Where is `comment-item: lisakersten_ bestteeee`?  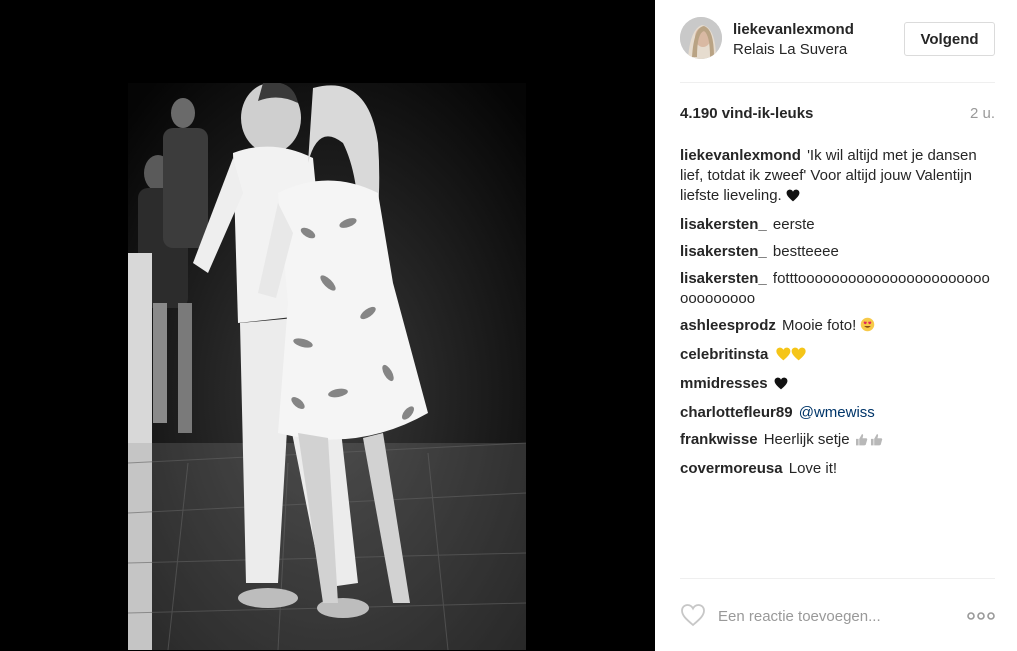 comment-item: lisakersten_ bestteeee is located at coordinates (837, 252).